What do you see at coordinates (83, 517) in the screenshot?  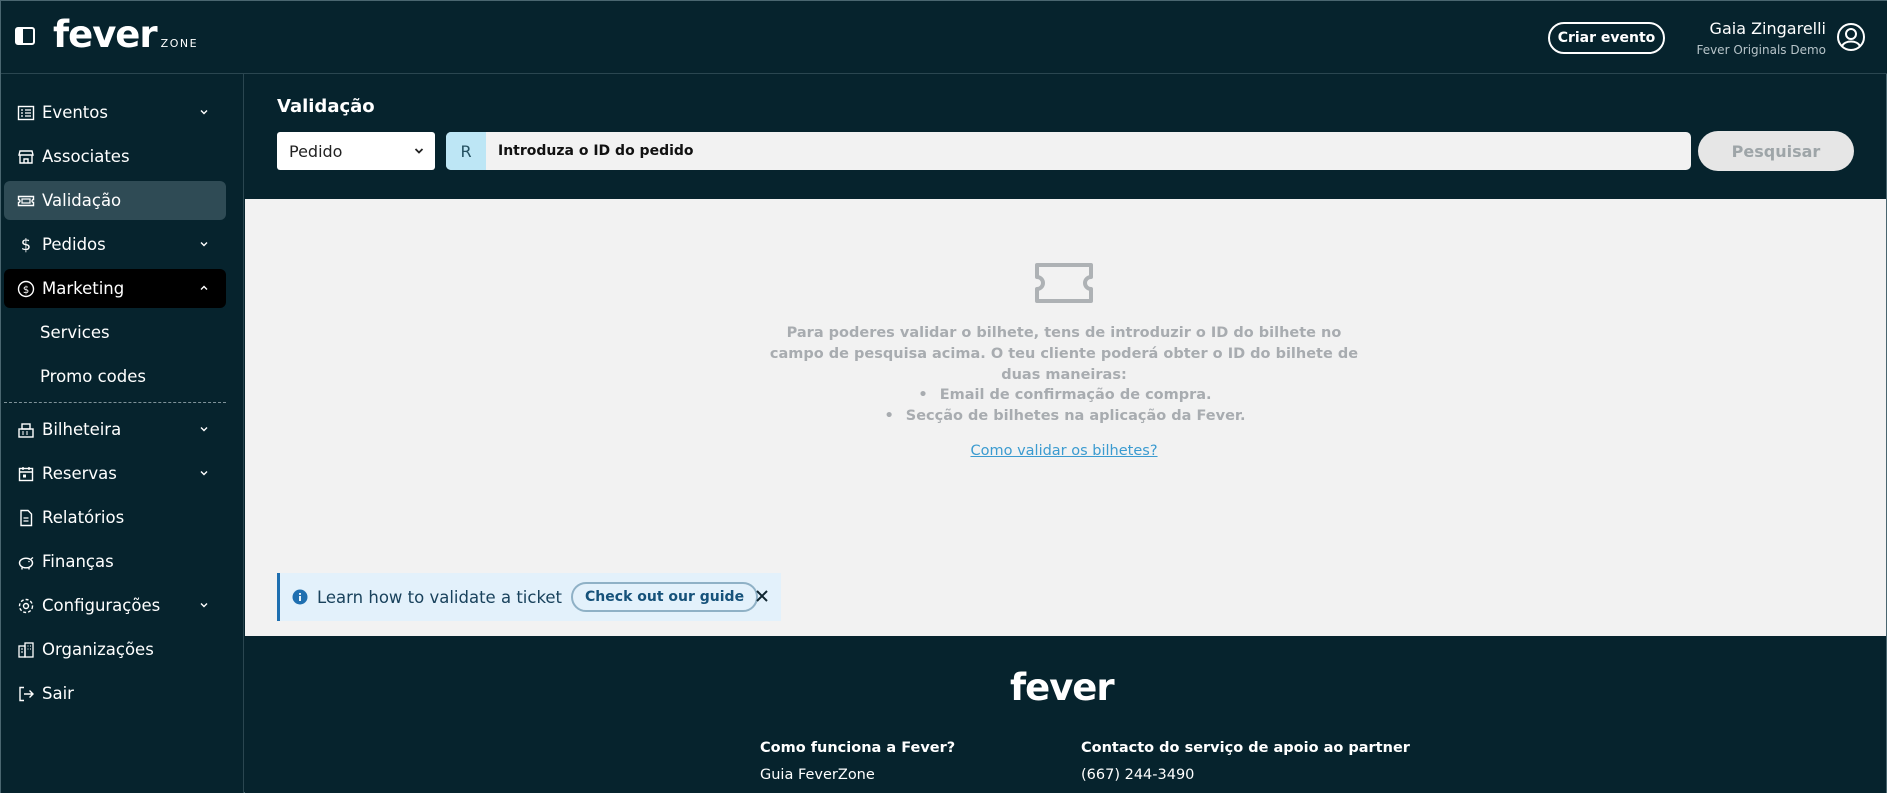 I see `sidebar-item-label: Relatórios` at bounding box center [83, 517].